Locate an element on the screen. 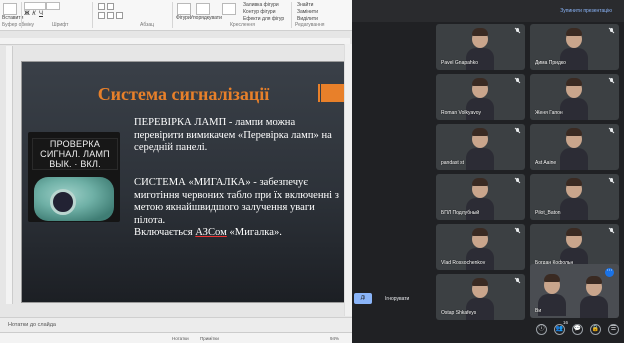 The image size is (624, 343). cockpit-panel-photo: ПРОВЕРКА СИГНАЛ. ЛАМП ВЫК. · ВКЛ. is located at coordinates (74, 177).